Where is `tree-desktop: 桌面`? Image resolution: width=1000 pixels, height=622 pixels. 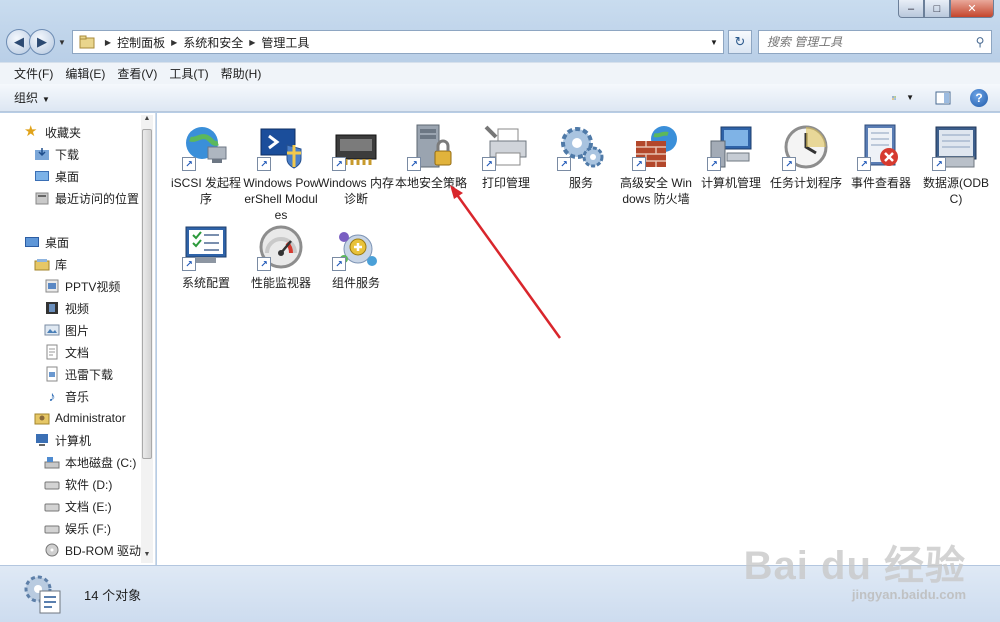
tree-desktop: 桌面 is located at coordinates (46, 242).